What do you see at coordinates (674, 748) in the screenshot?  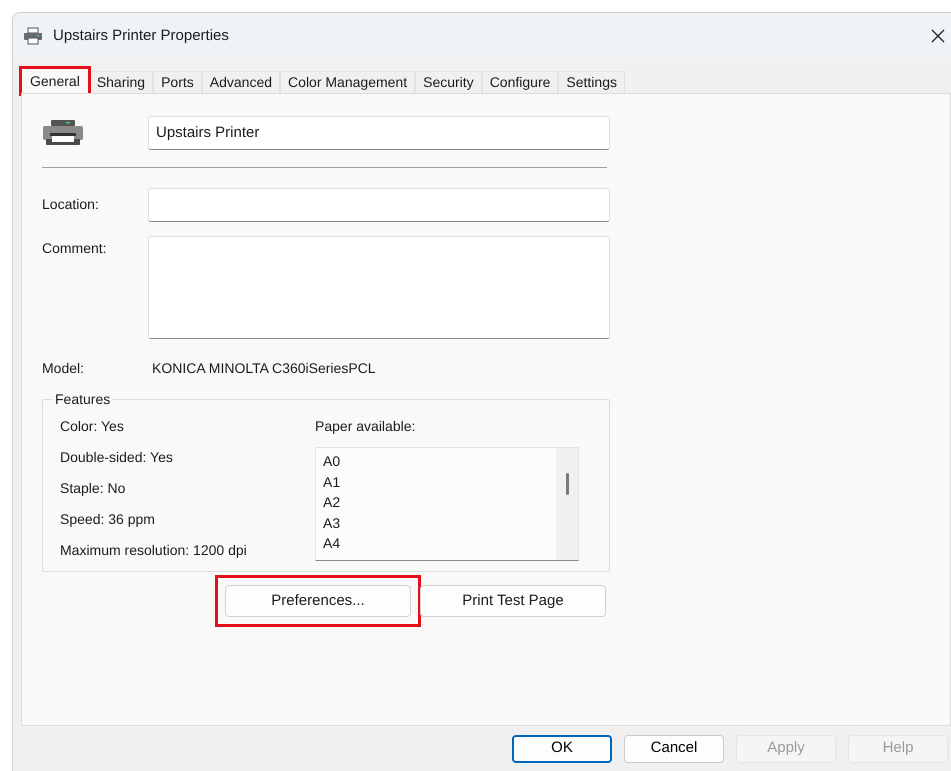 I see `dialog-button: Cancel` at bounding box center [674, 748].